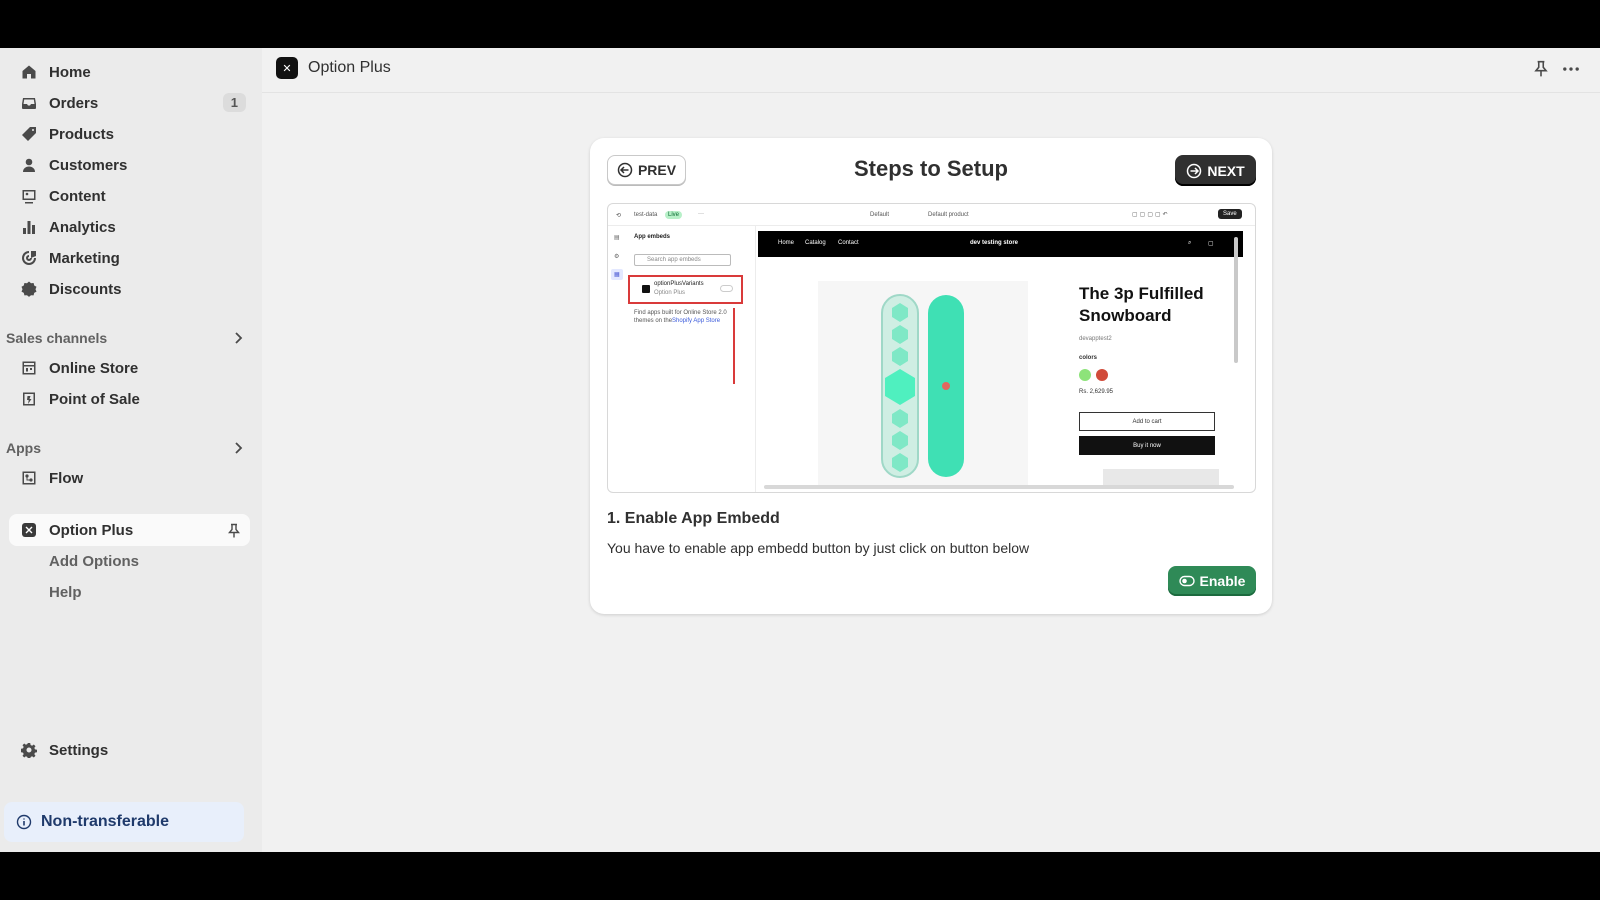  What do you see at coordinates (1230, 214) in the screenshot?
I see `preview-save-button: Save` at bounding box center [1230, 214].